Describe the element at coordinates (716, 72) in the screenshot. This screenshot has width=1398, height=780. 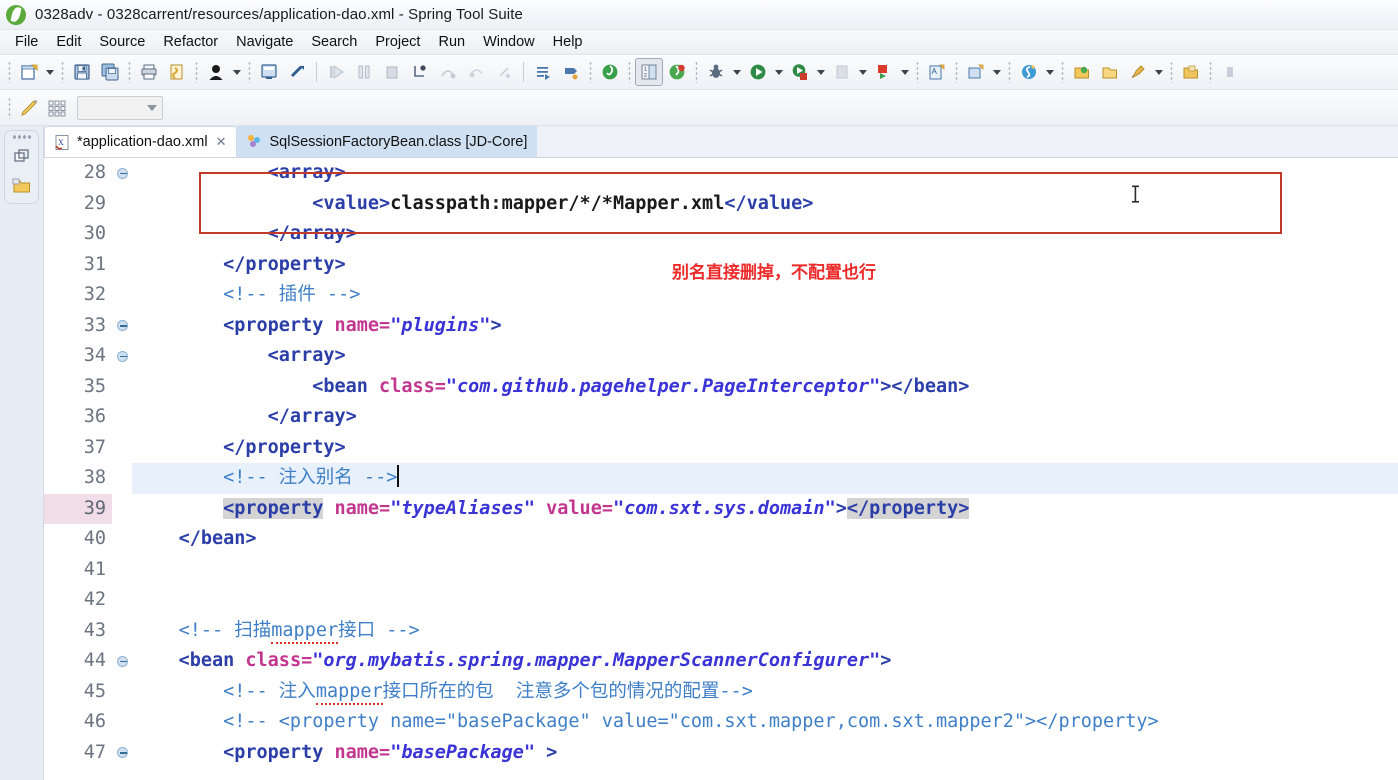
I see `debug-icon` at that location.